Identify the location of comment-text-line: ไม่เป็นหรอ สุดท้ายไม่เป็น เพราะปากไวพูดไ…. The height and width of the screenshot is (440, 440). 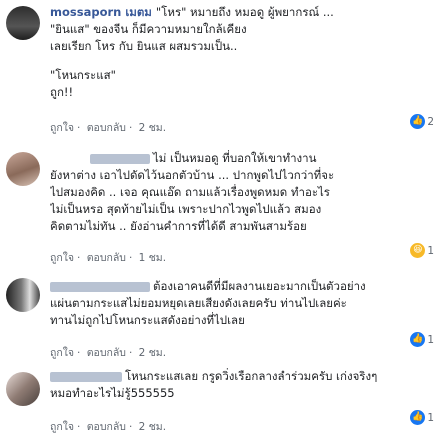
(186, 209).